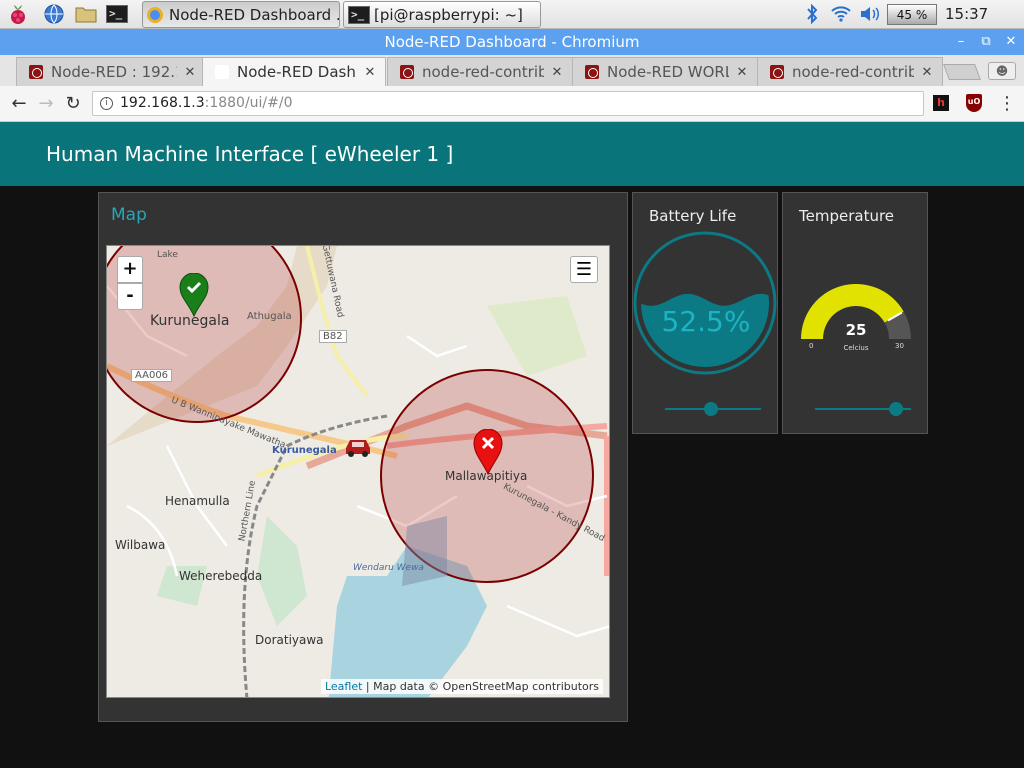 This screenshot has height=768, width=1024. What do you see at coordinates (289, 640) in the screenshot?
I see `map-place-label: Doratiyawa` at bounding box center [289, 640].